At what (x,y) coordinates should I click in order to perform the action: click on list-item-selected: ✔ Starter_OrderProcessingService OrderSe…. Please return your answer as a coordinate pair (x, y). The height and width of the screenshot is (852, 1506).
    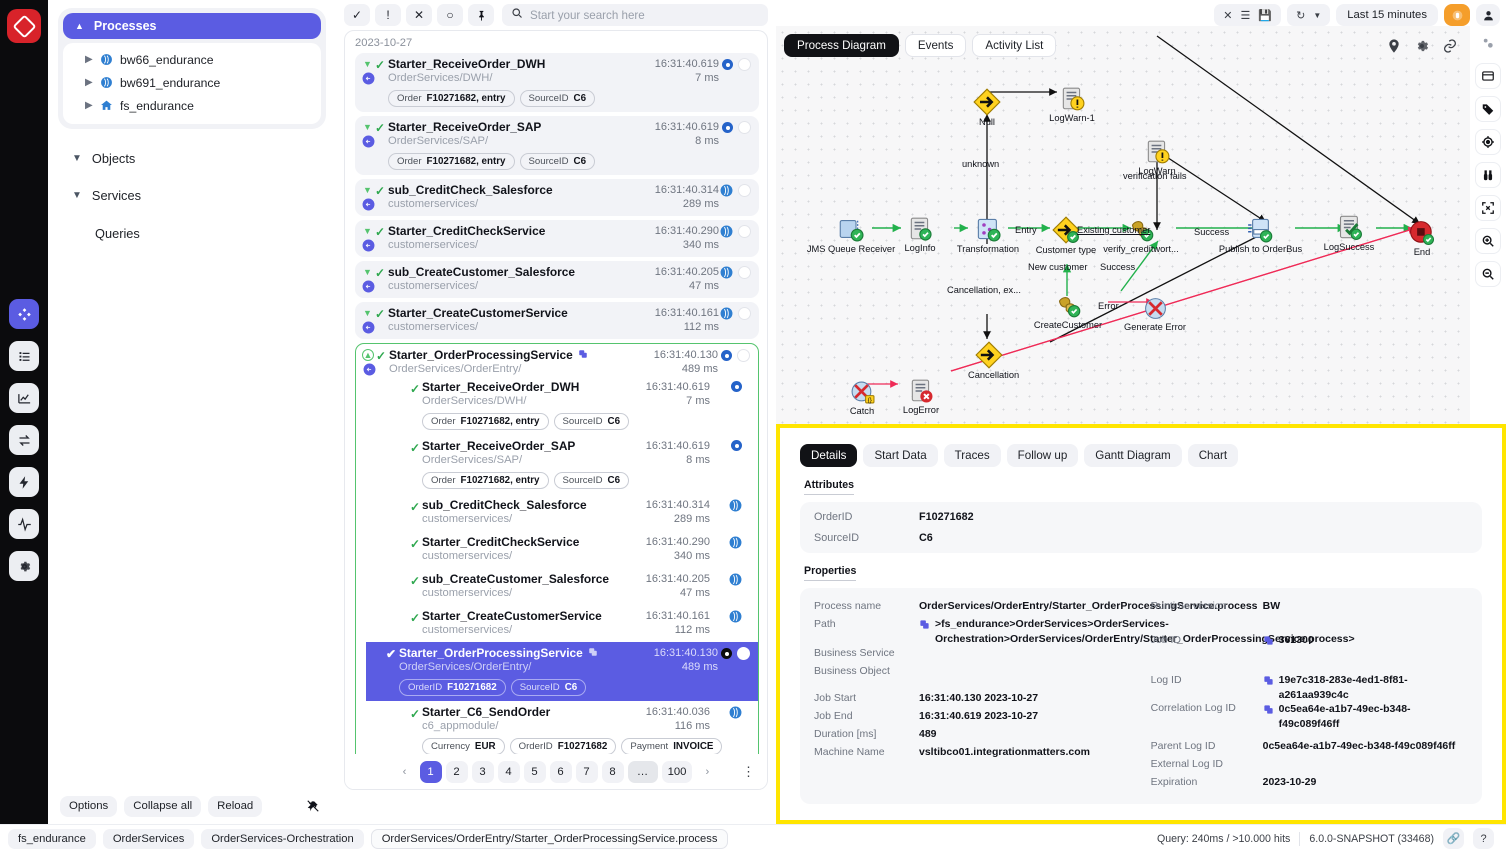
    Looking at the image, I should click on (562, 671).